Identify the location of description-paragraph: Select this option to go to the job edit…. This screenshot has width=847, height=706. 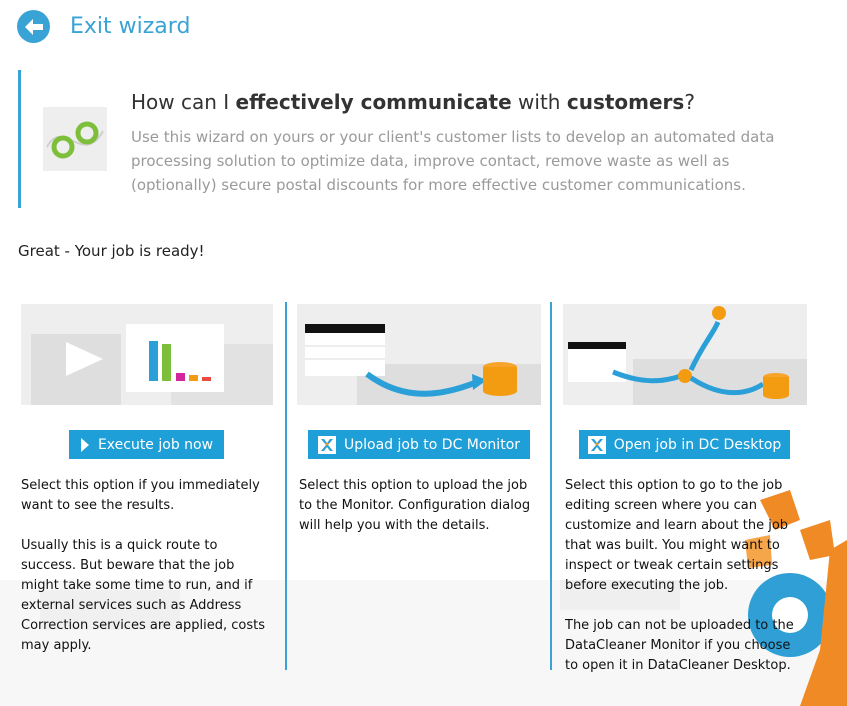
(677, 535).